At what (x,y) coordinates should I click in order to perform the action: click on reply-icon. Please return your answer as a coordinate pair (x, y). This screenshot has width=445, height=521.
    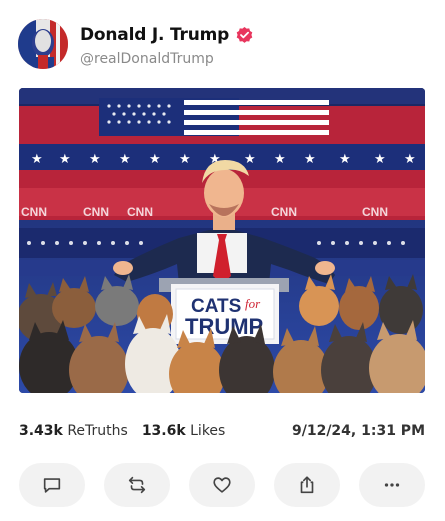
    Looking at the image, I should click on (52, 485).